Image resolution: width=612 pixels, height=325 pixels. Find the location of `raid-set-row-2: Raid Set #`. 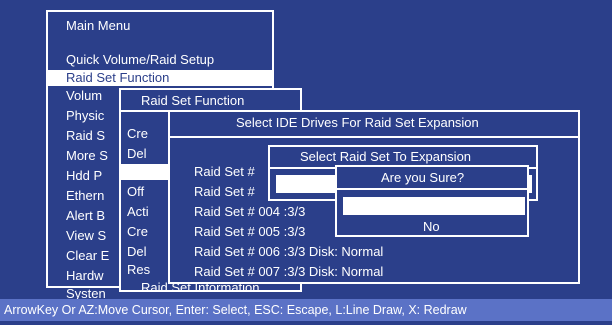

raid-set-row-2: Raid Set # is located at coordinates (224, 192).